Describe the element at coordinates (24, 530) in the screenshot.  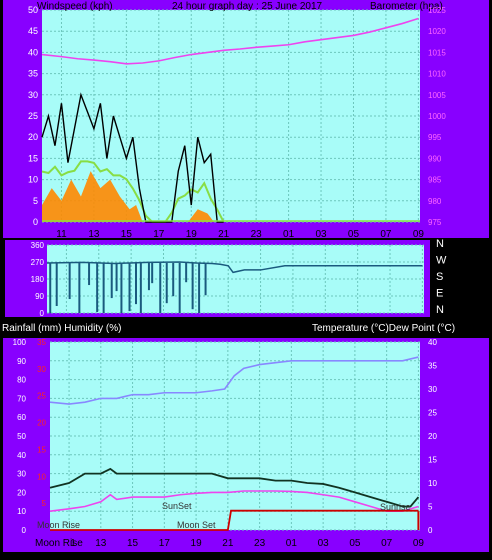
I see `humidity-tick: 0` at that location.